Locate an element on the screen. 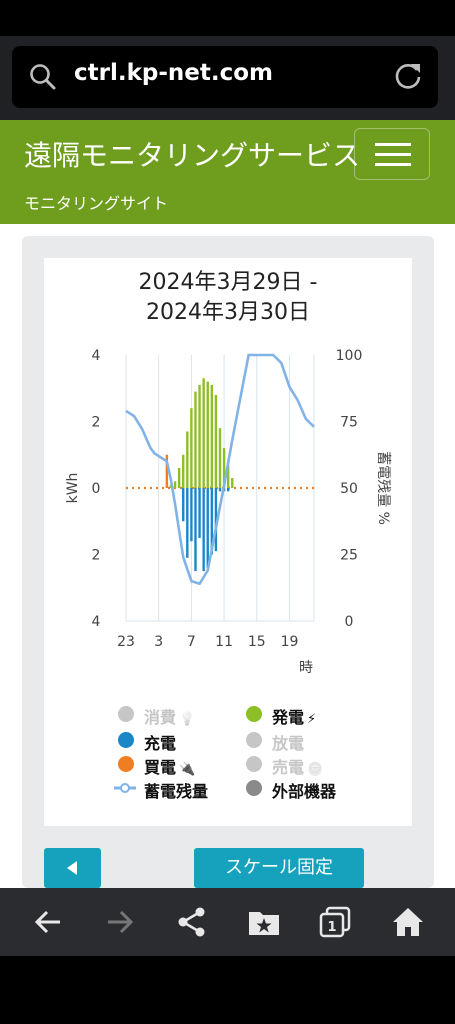  legend-label: 放電 is located at coordinates (288, 743).